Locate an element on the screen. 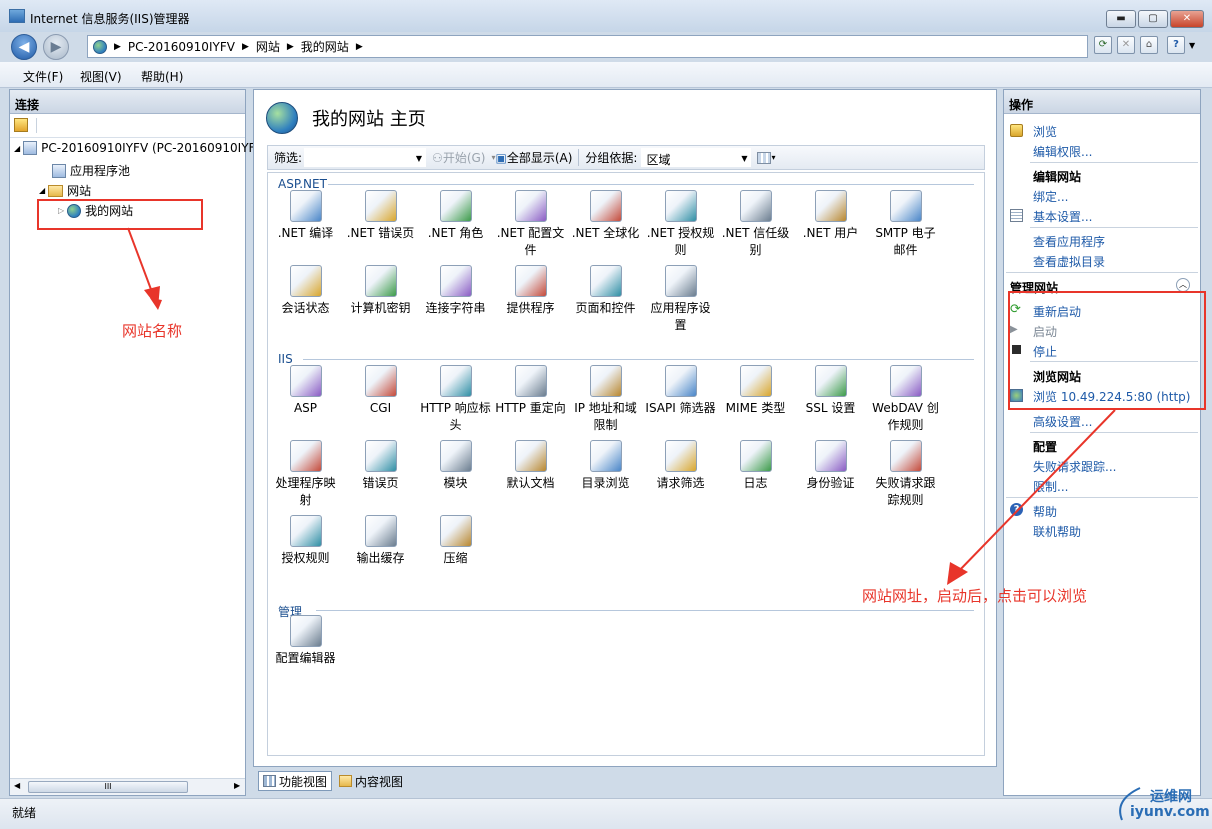 This screenshot has height=829, width=1212. feature-item: 配置编辑器 is located at coordinates (305, 641).